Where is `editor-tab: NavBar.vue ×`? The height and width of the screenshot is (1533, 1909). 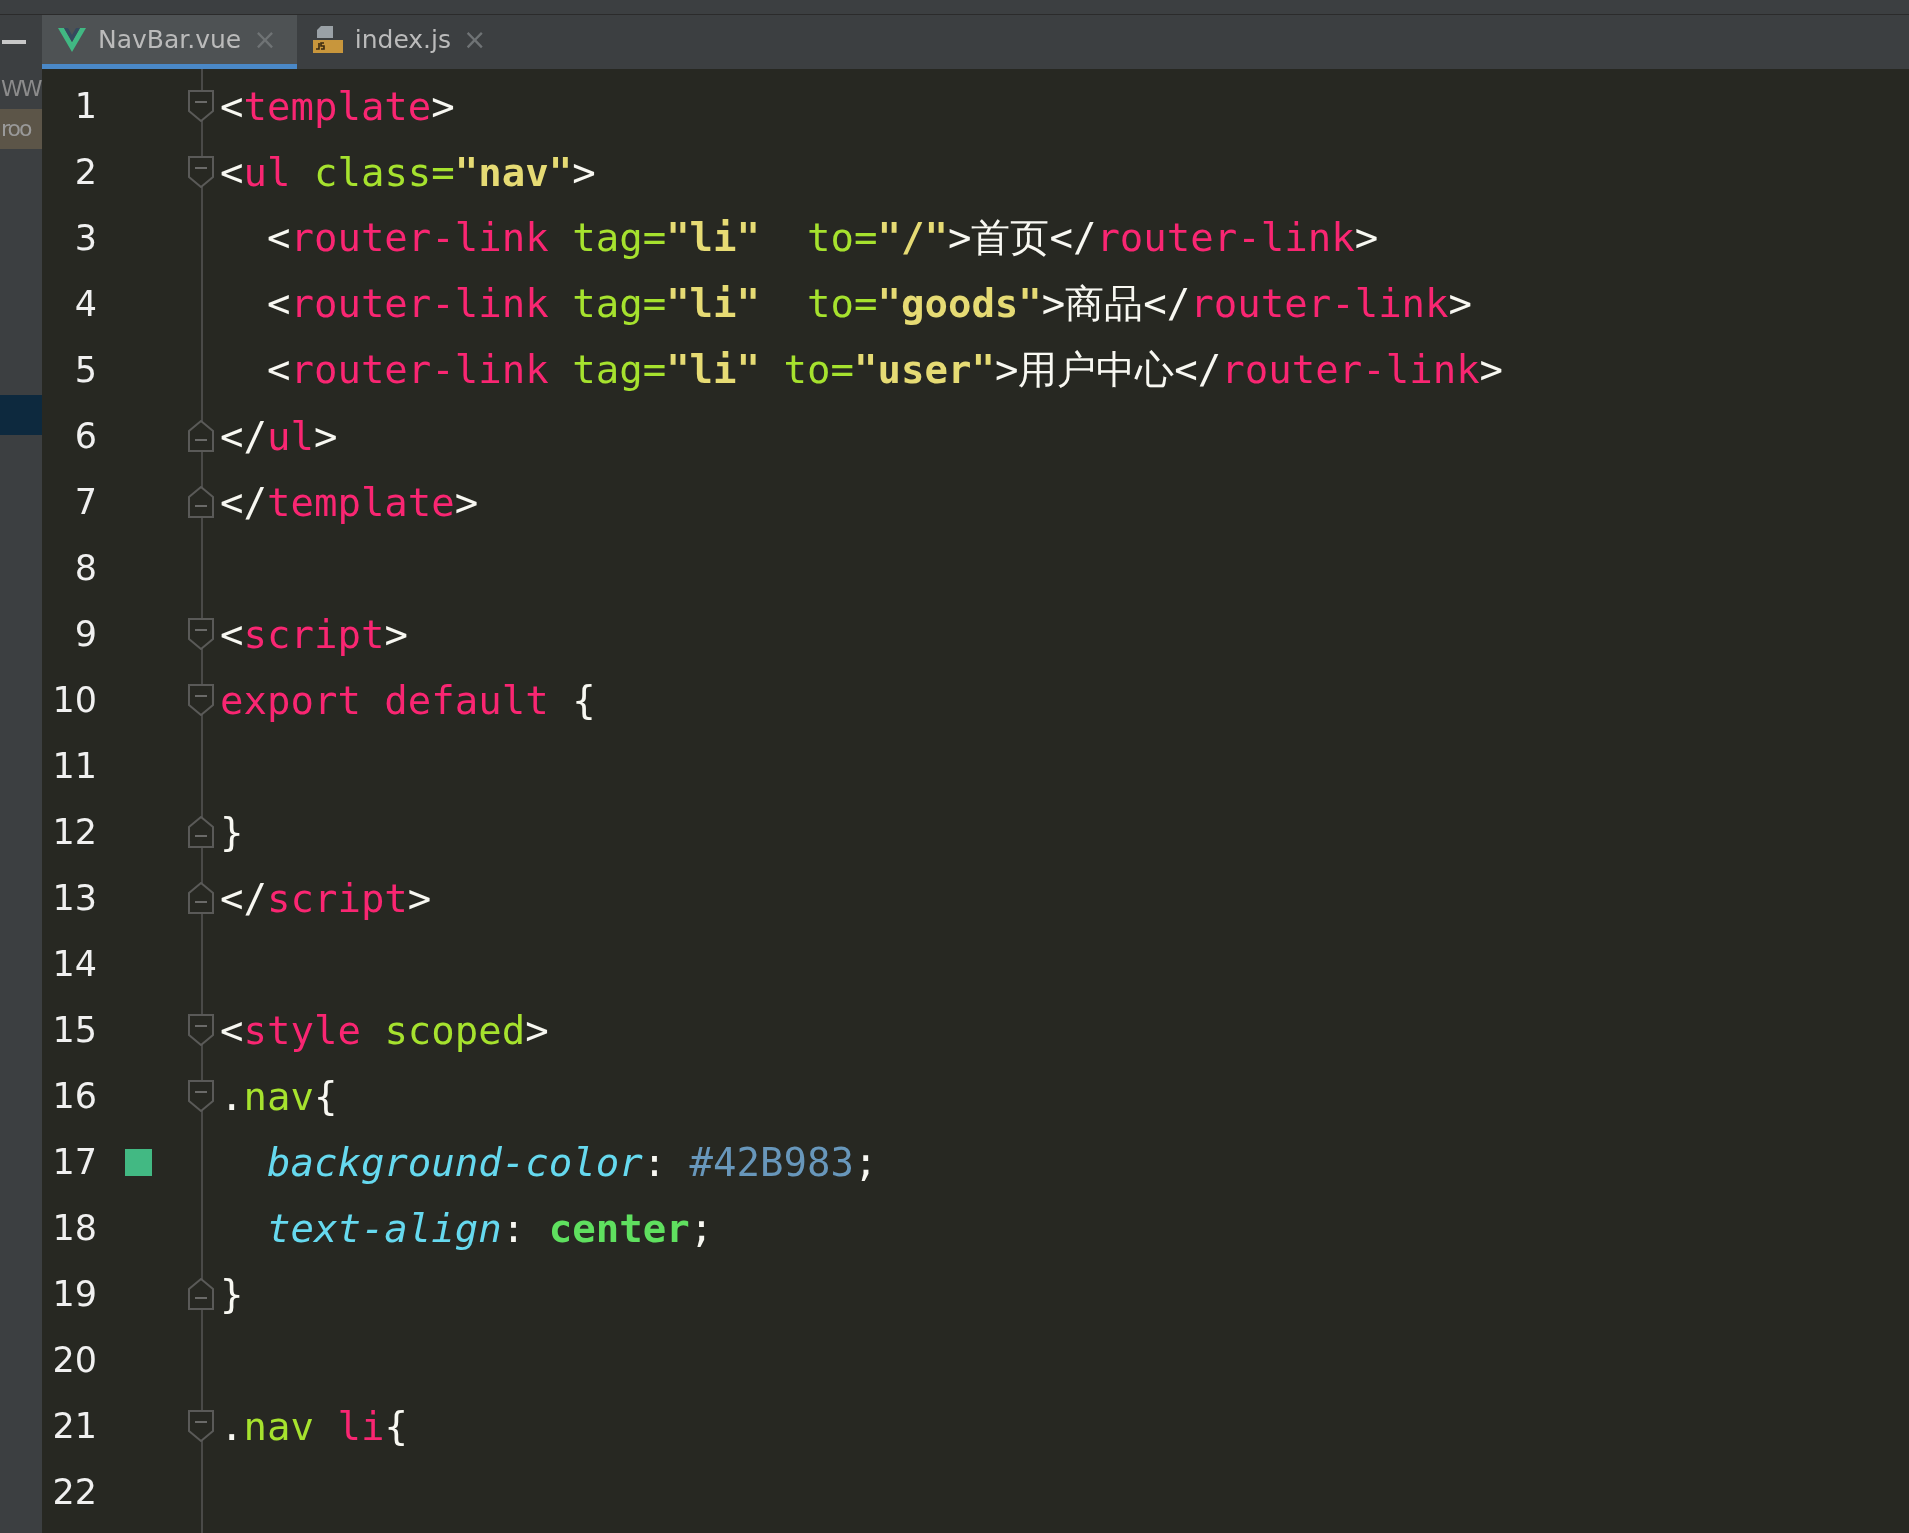 editor-tab: NavBar.vue × is located at coordinates (169, 42).